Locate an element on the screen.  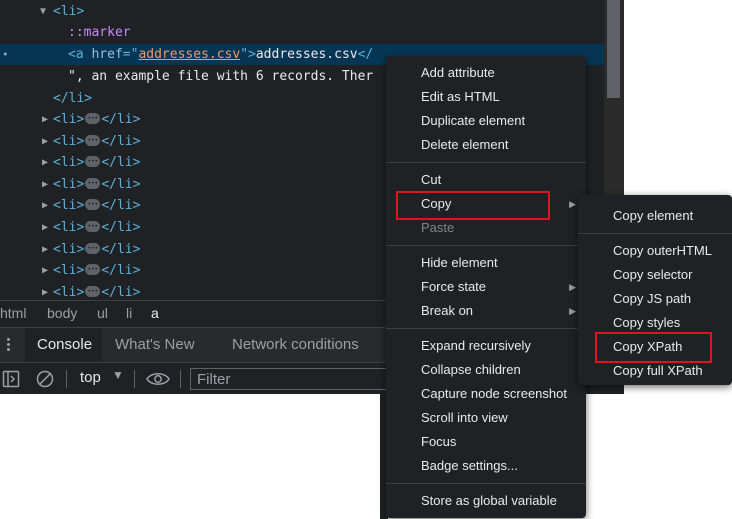
menu-item-break-on: Break on ▶ is located at coordinates (486, 311).